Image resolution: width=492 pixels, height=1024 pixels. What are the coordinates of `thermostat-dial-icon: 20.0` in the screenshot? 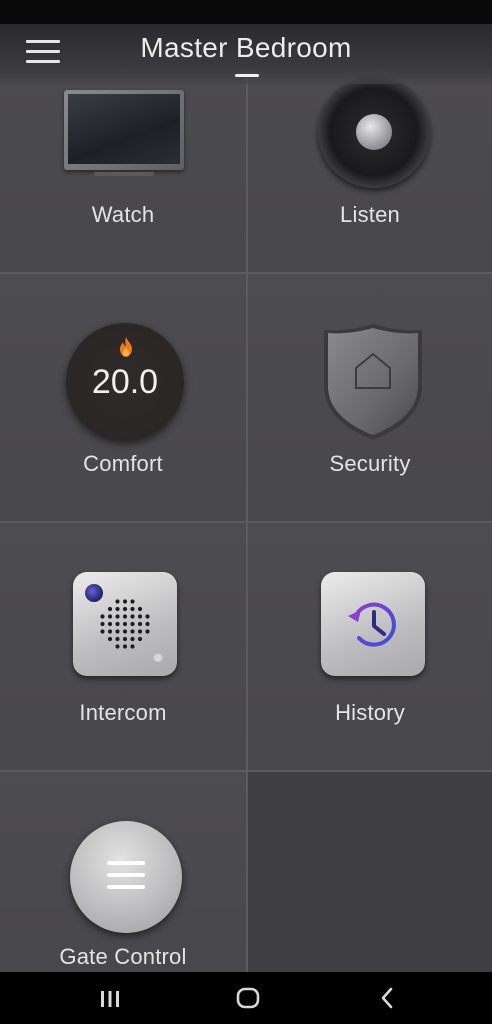 It's located at (125, 382).